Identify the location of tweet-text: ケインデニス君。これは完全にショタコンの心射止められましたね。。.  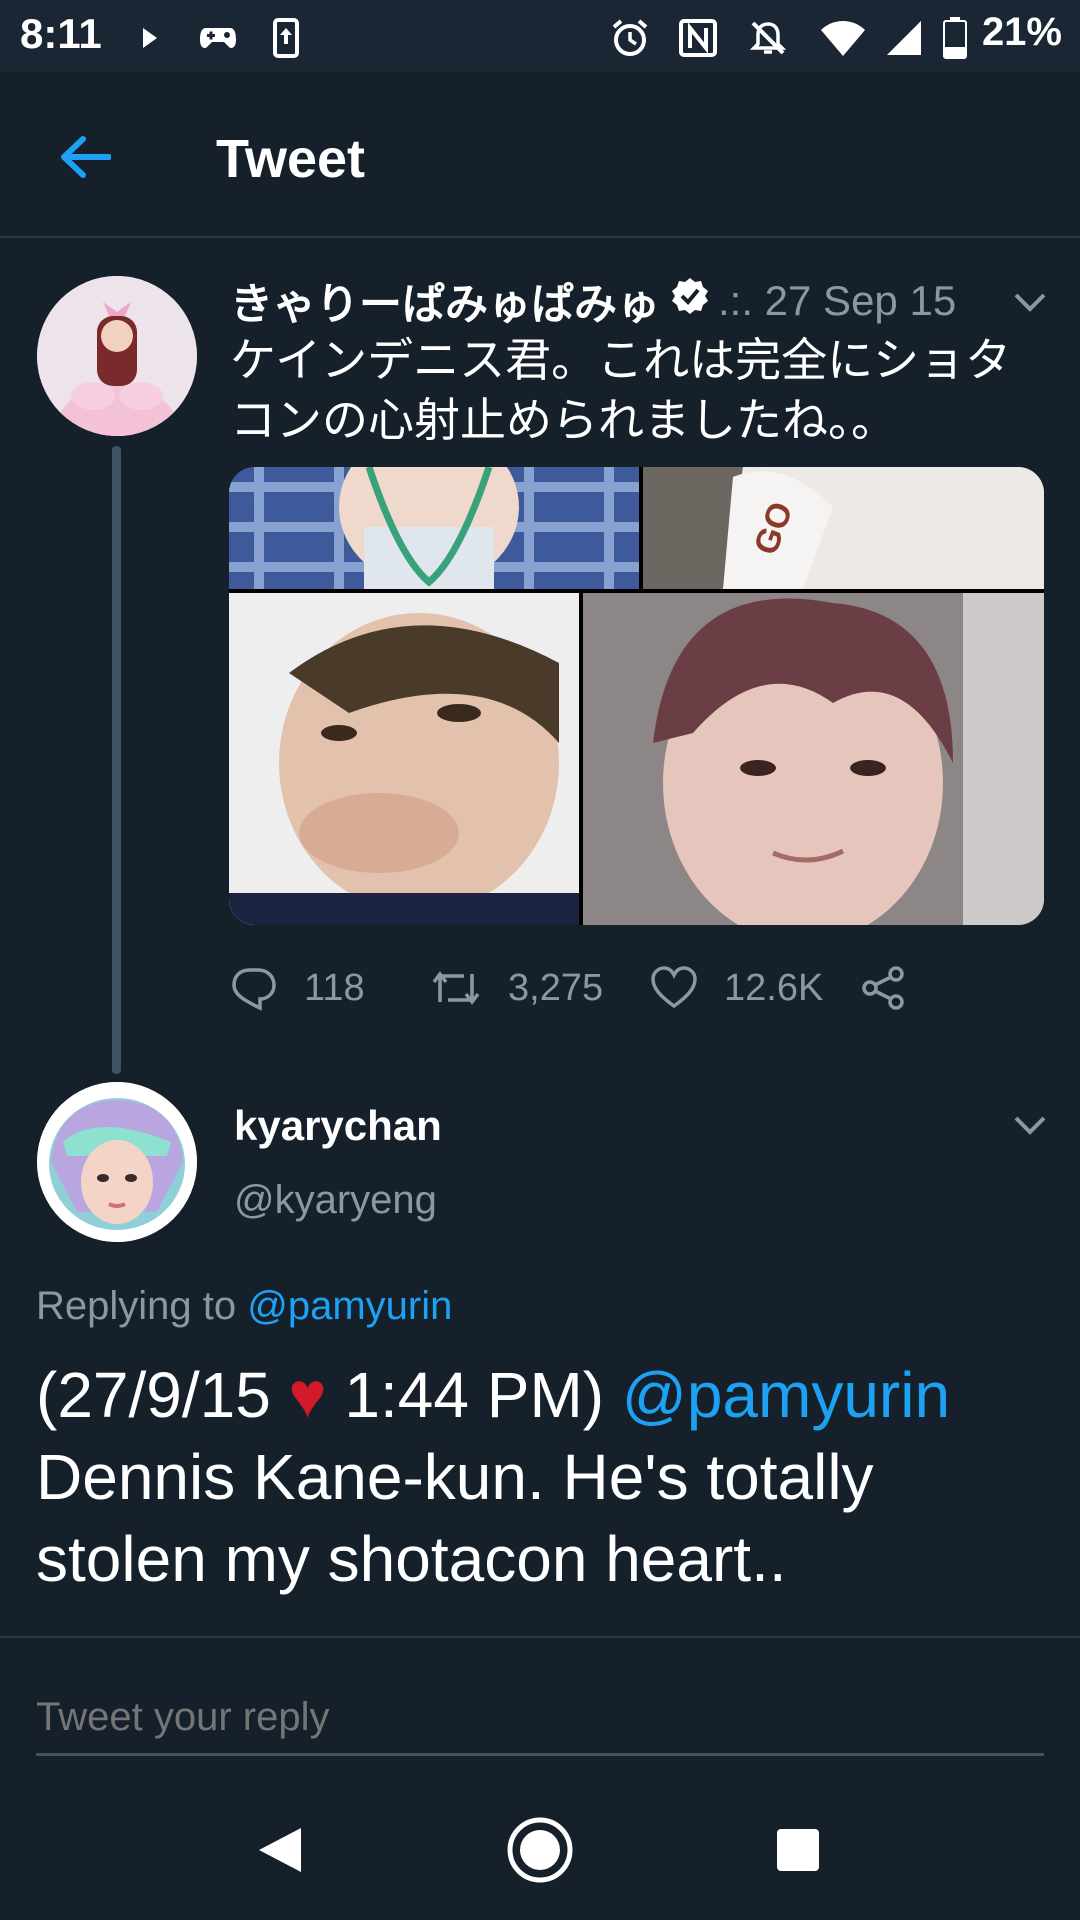
(621, 390).